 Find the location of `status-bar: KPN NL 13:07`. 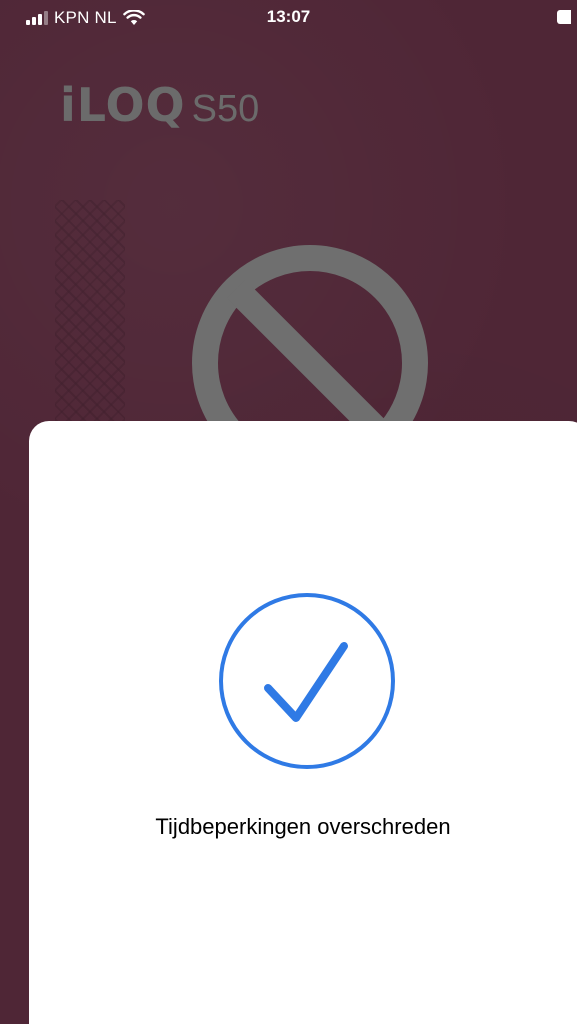

status-bar: KPN NL 13:07 is located at coordinates (288, 18).